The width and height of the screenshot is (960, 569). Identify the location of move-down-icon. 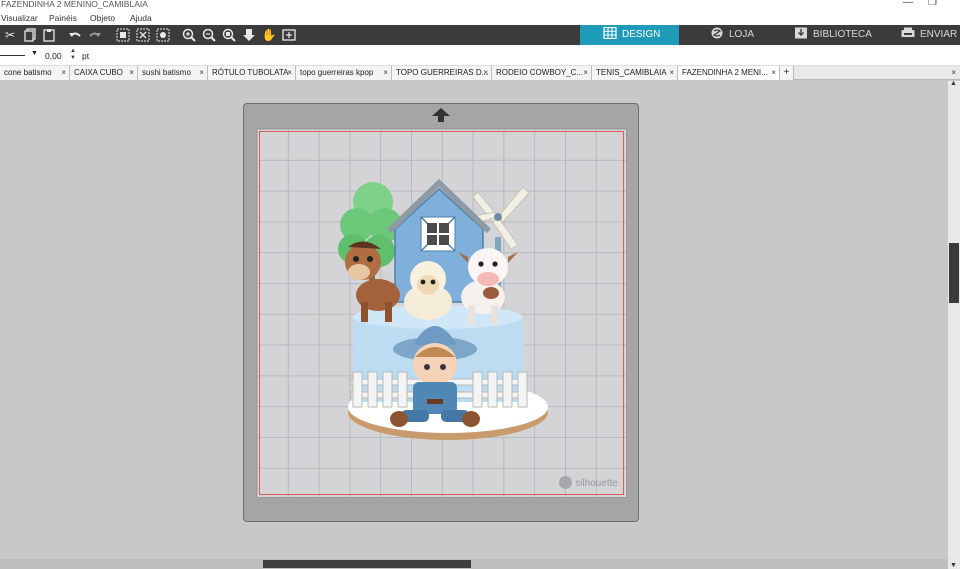
(249, 35).